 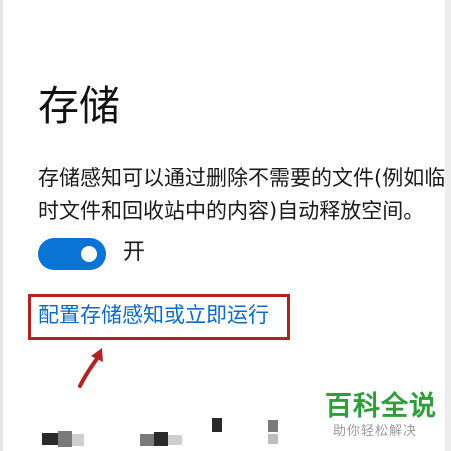 I want to click on configure-storage-sense-link: 配置存储感知或立即运行, so click(x=153, y=315).